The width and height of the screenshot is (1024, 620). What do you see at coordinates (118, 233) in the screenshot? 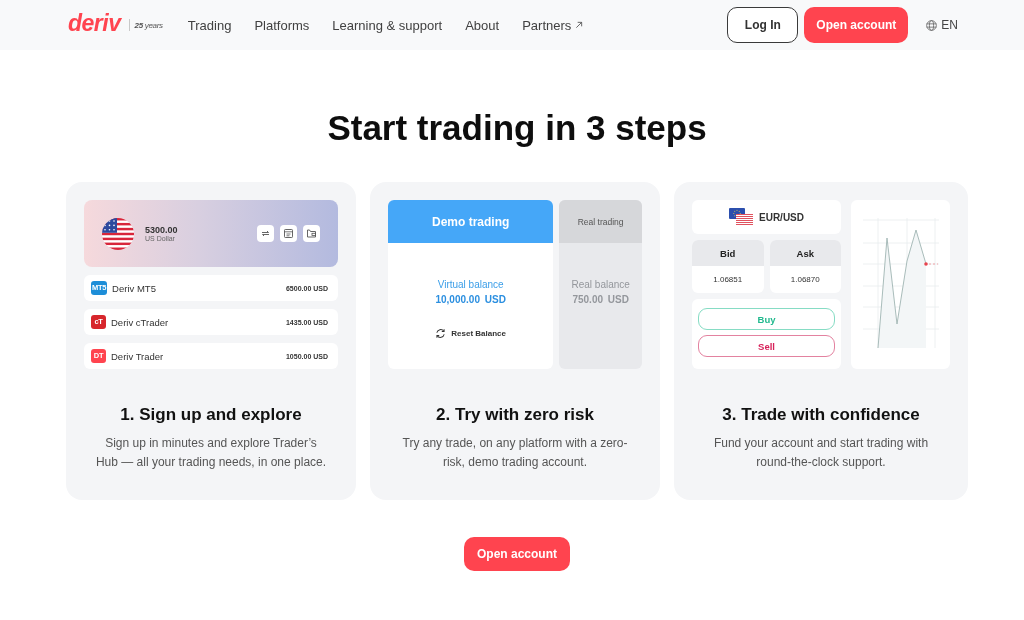
I see `flag-icon` at bounding box center [118, 233].